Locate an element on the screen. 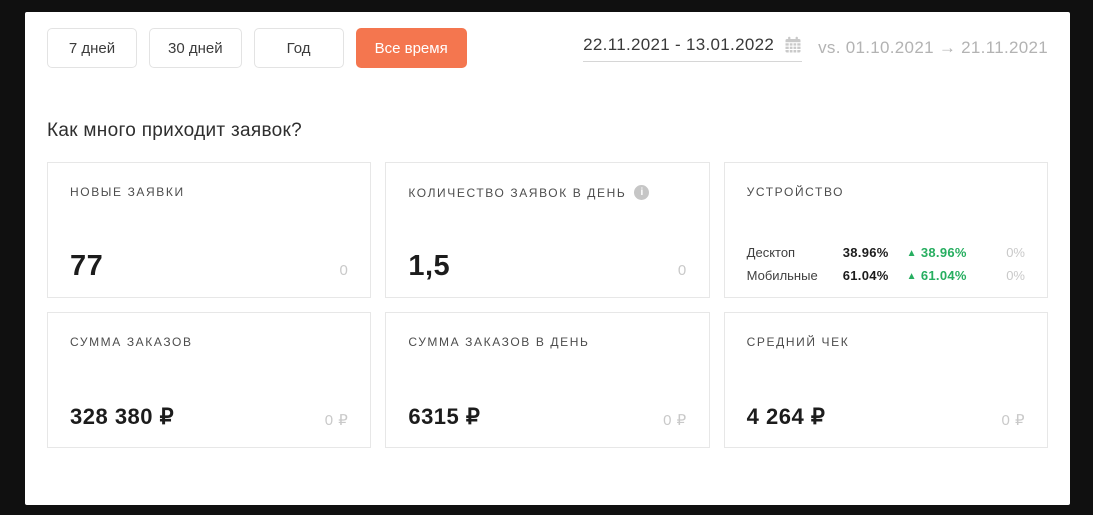  device-row-mobile: Мобильные 61.04% ▲ 61.04% 0% is located at coordinates (886, 275).